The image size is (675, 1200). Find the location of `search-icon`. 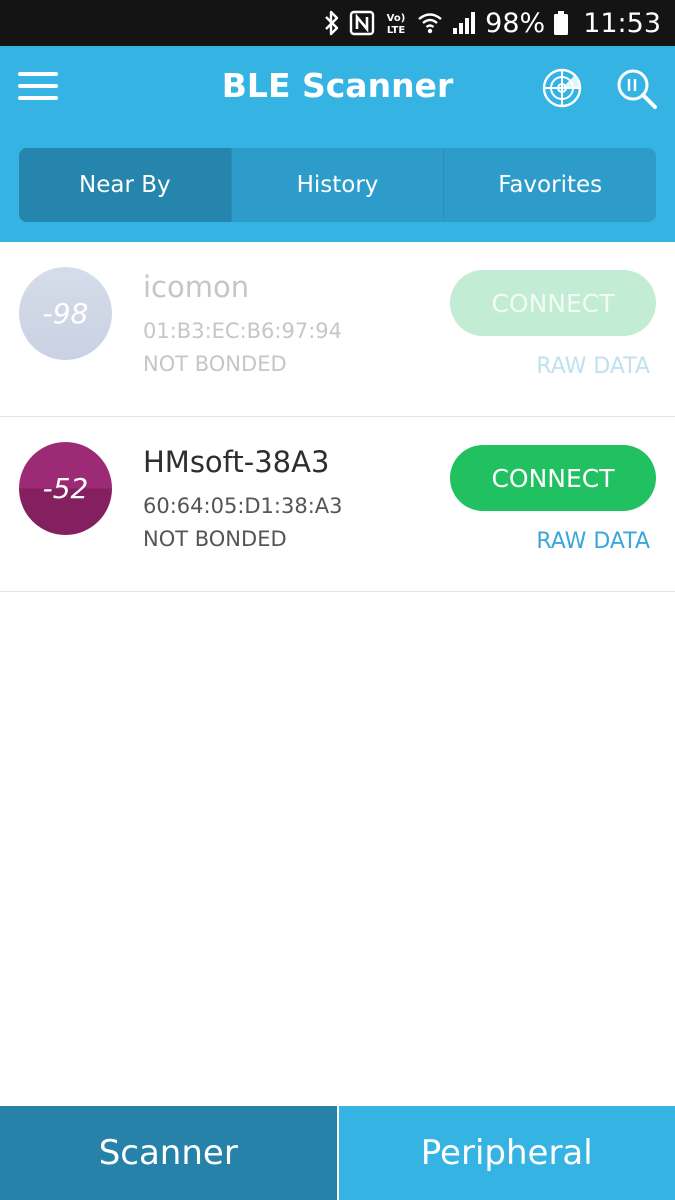

search-icon is located at coordinates (637, 89).